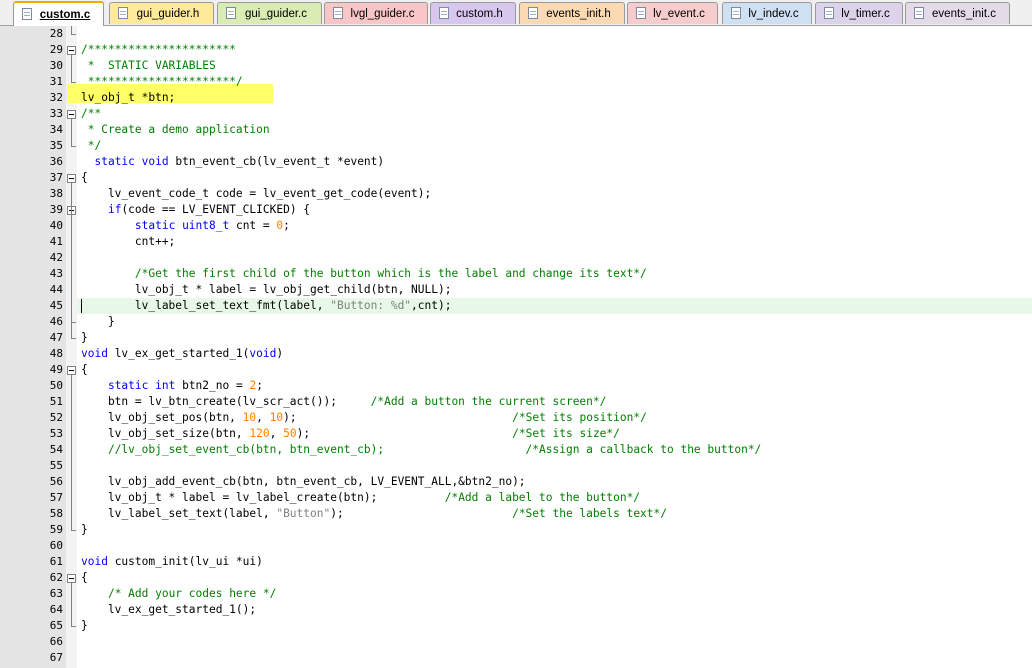  What do you see at coordinates (865, 13) in the screenshot?
I see `tab-label: lv_timer.c` at bounding box center [865, 13].